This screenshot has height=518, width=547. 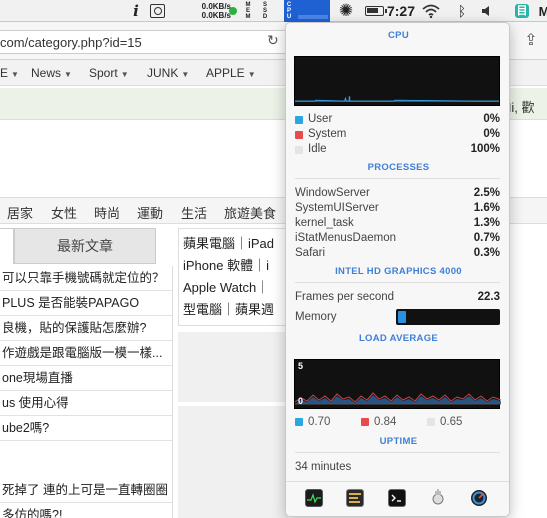 I want to click on app-menu-icon-2: M, so click(x=543, y=11).